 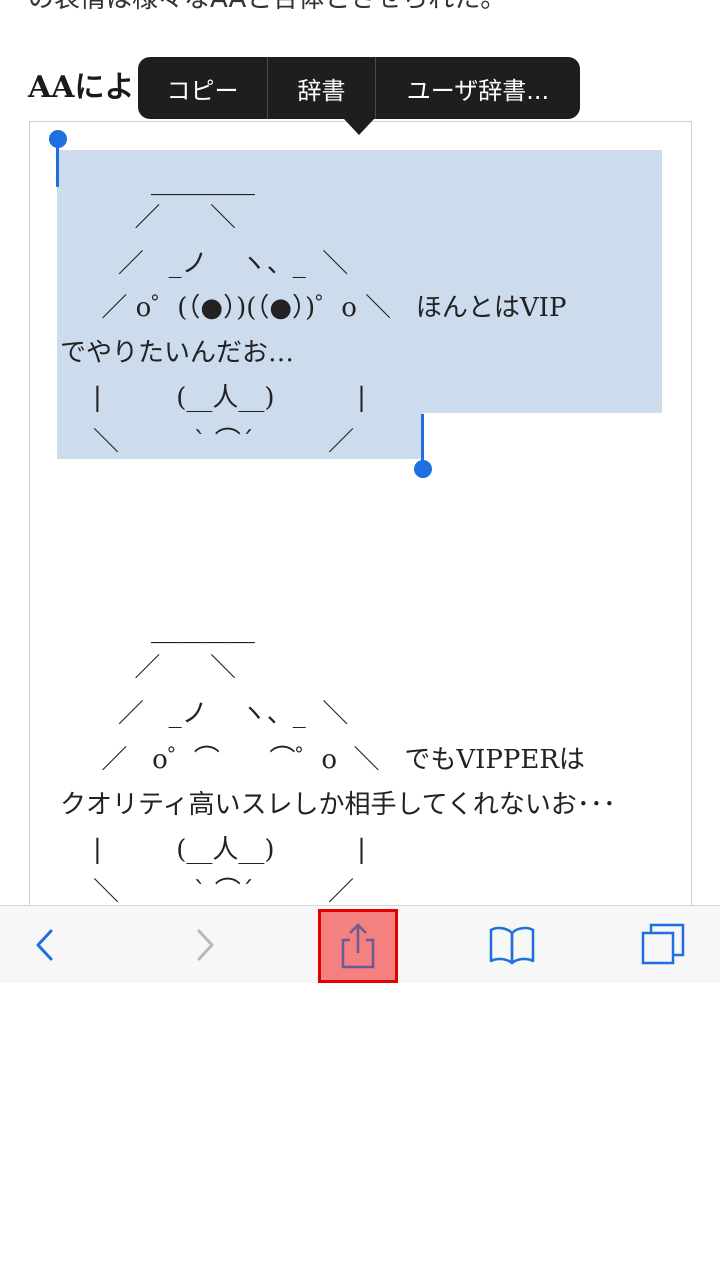 I want to click on share-button, so click(x=358, y=946).